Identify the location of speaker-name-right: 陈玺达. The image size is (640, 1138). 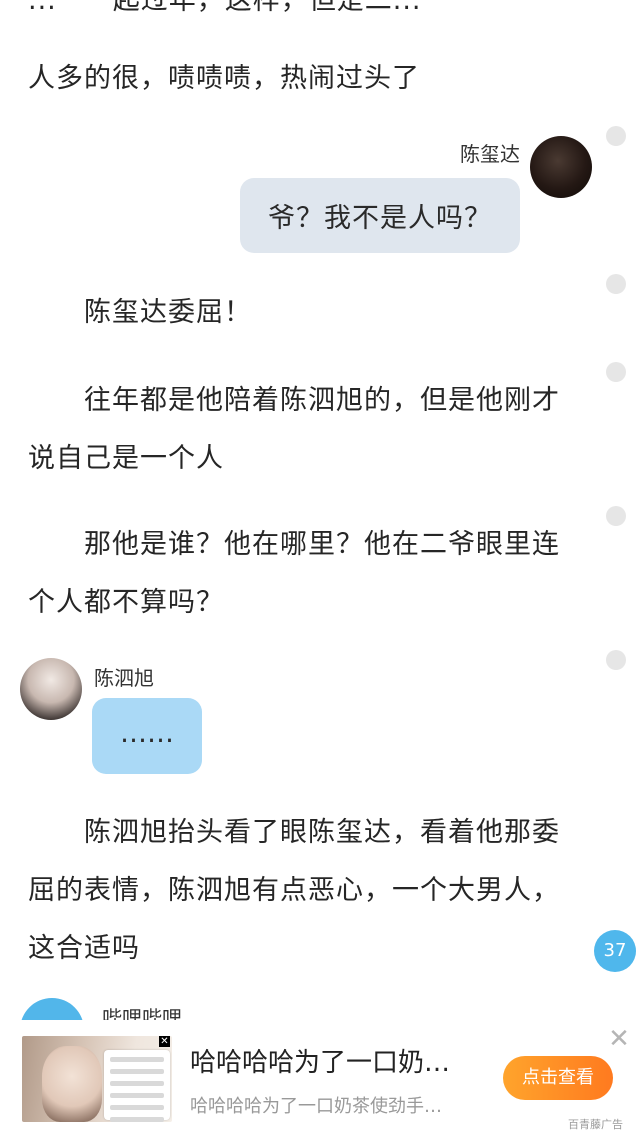
(490, 154).